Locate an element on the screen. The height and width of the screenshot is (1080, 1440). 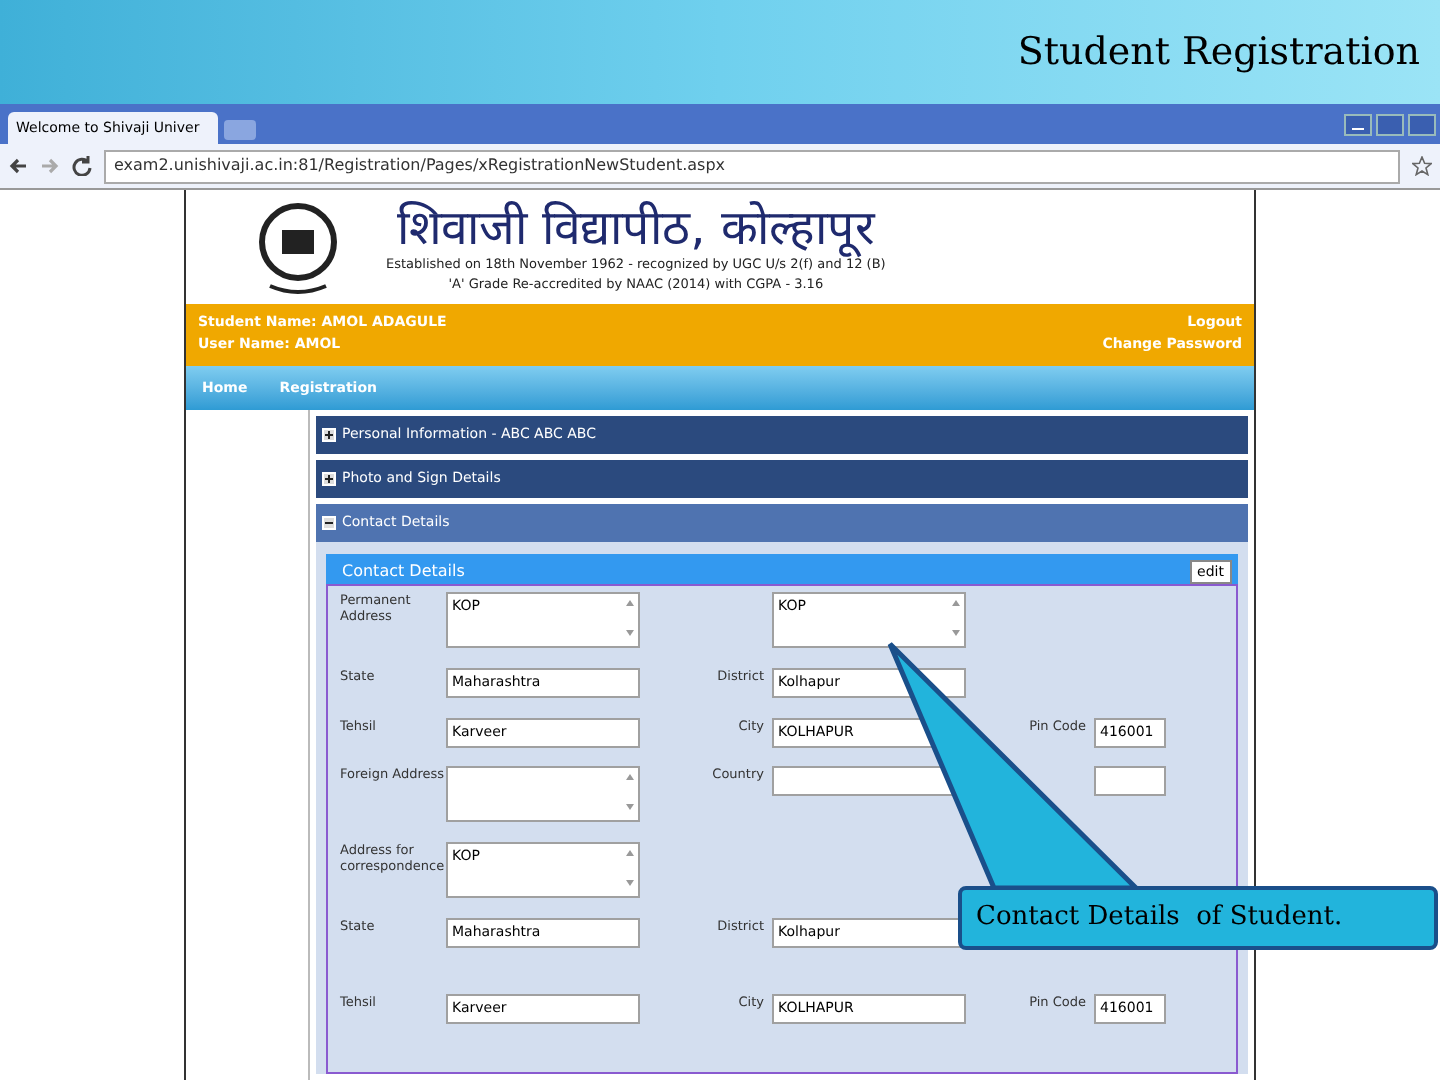
star-icon is located at coordinates (1422, 166).